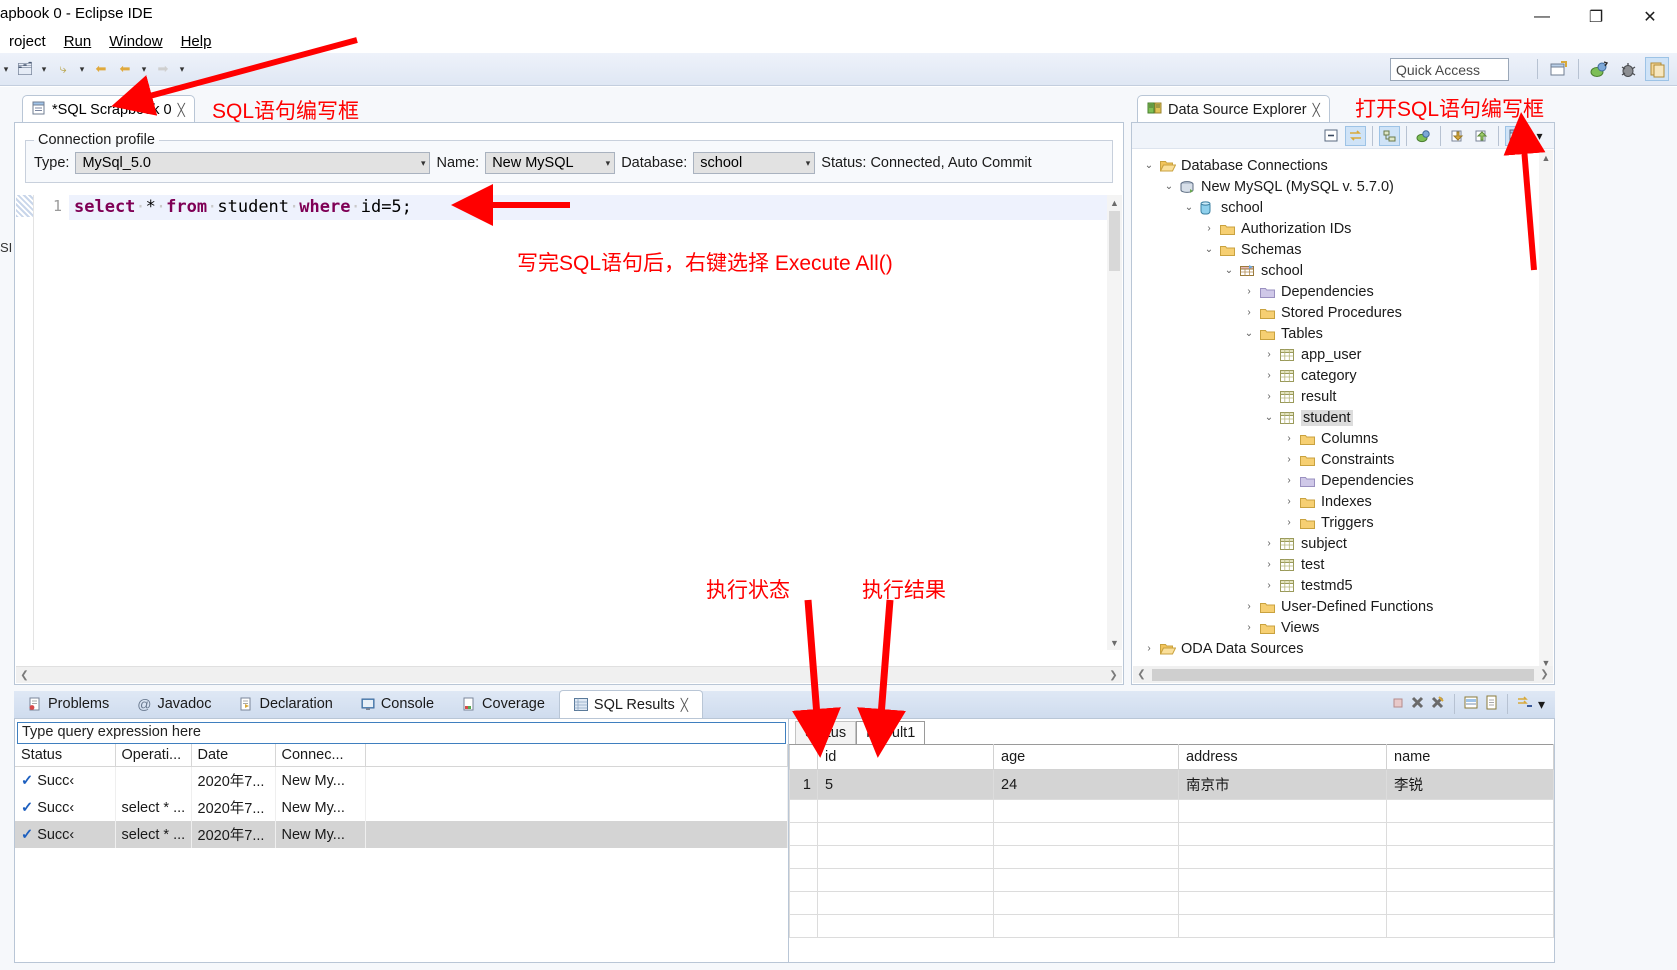  What do you see at coordinates (1348, 354) in the screenshot?
I see `tree-item-app-user: › app_user` at bounding box center [1348, 354].